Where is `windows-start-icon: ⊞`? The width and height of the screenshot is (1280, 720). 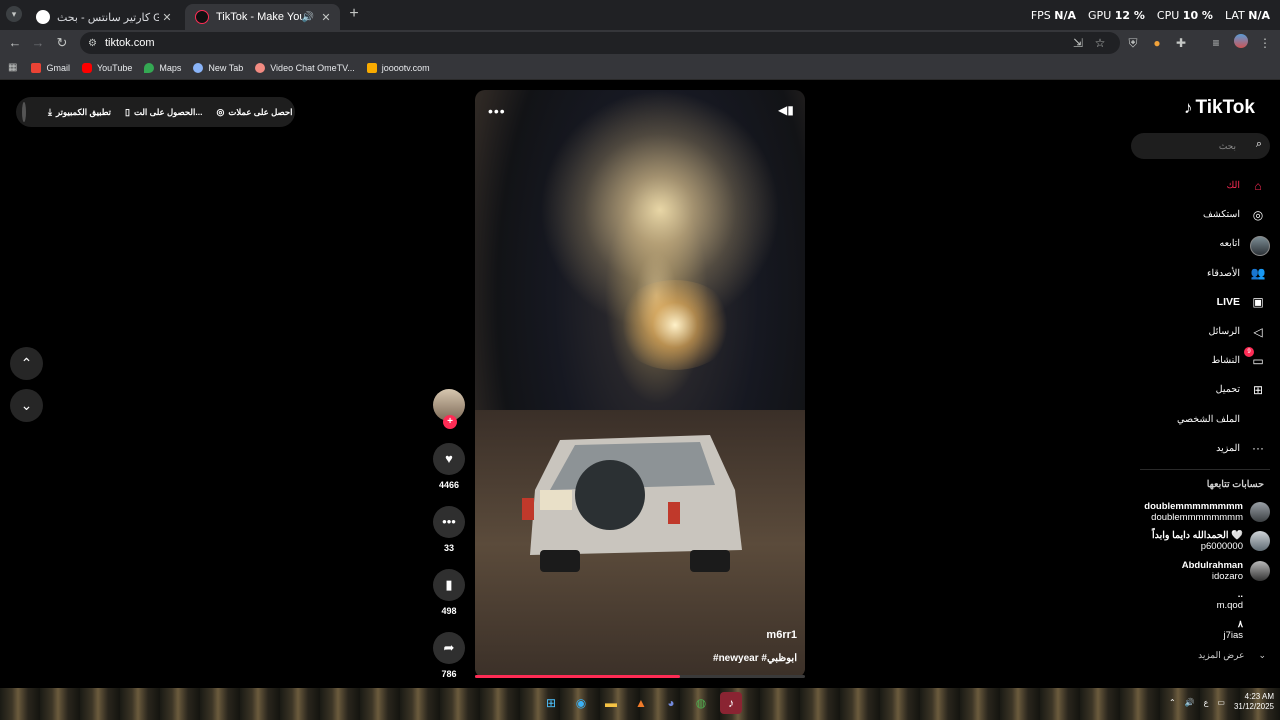
windows-start-icon: ⊞ is located at coordinates (551, 703).